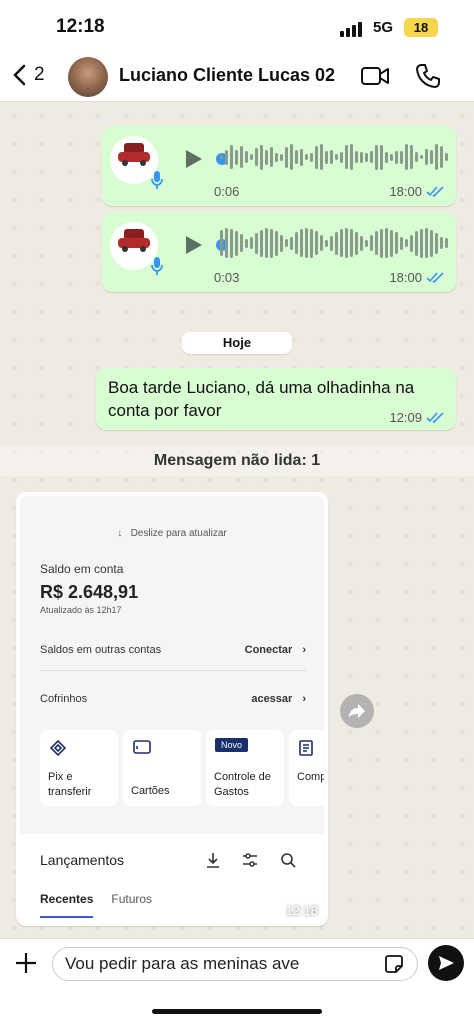 The image size is (474, 1024). What do you see at coordinates (235, 964) in the screenshot?
I see `message-input: Vou pedir para as meninas ave` at bounding box center [235, 964].